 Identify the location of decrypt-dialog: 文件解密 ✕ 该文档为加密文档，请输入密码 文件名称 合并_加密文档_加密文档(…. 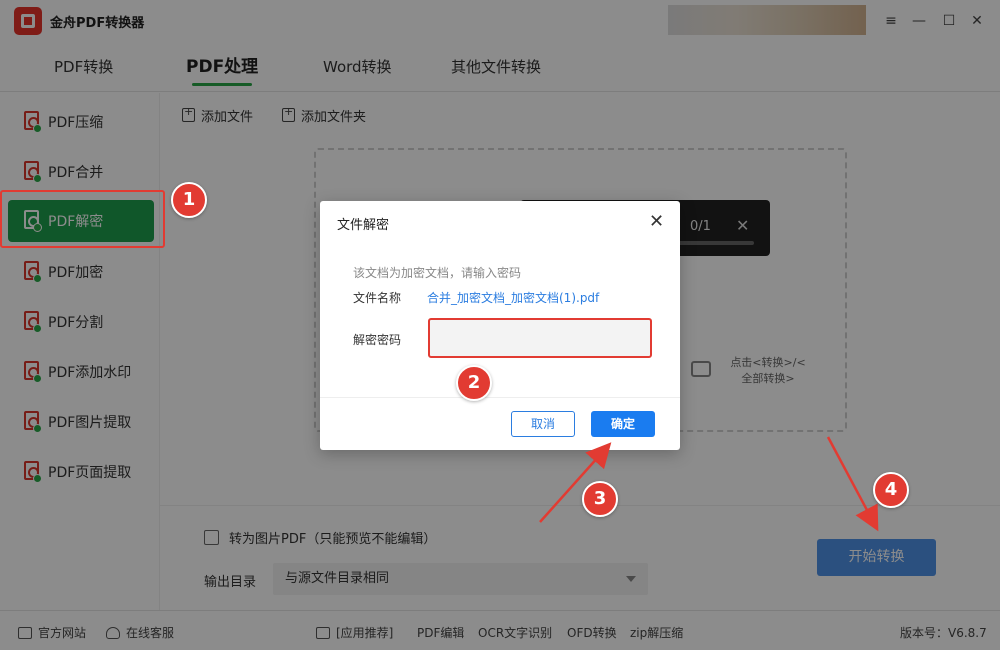
(500, 325).